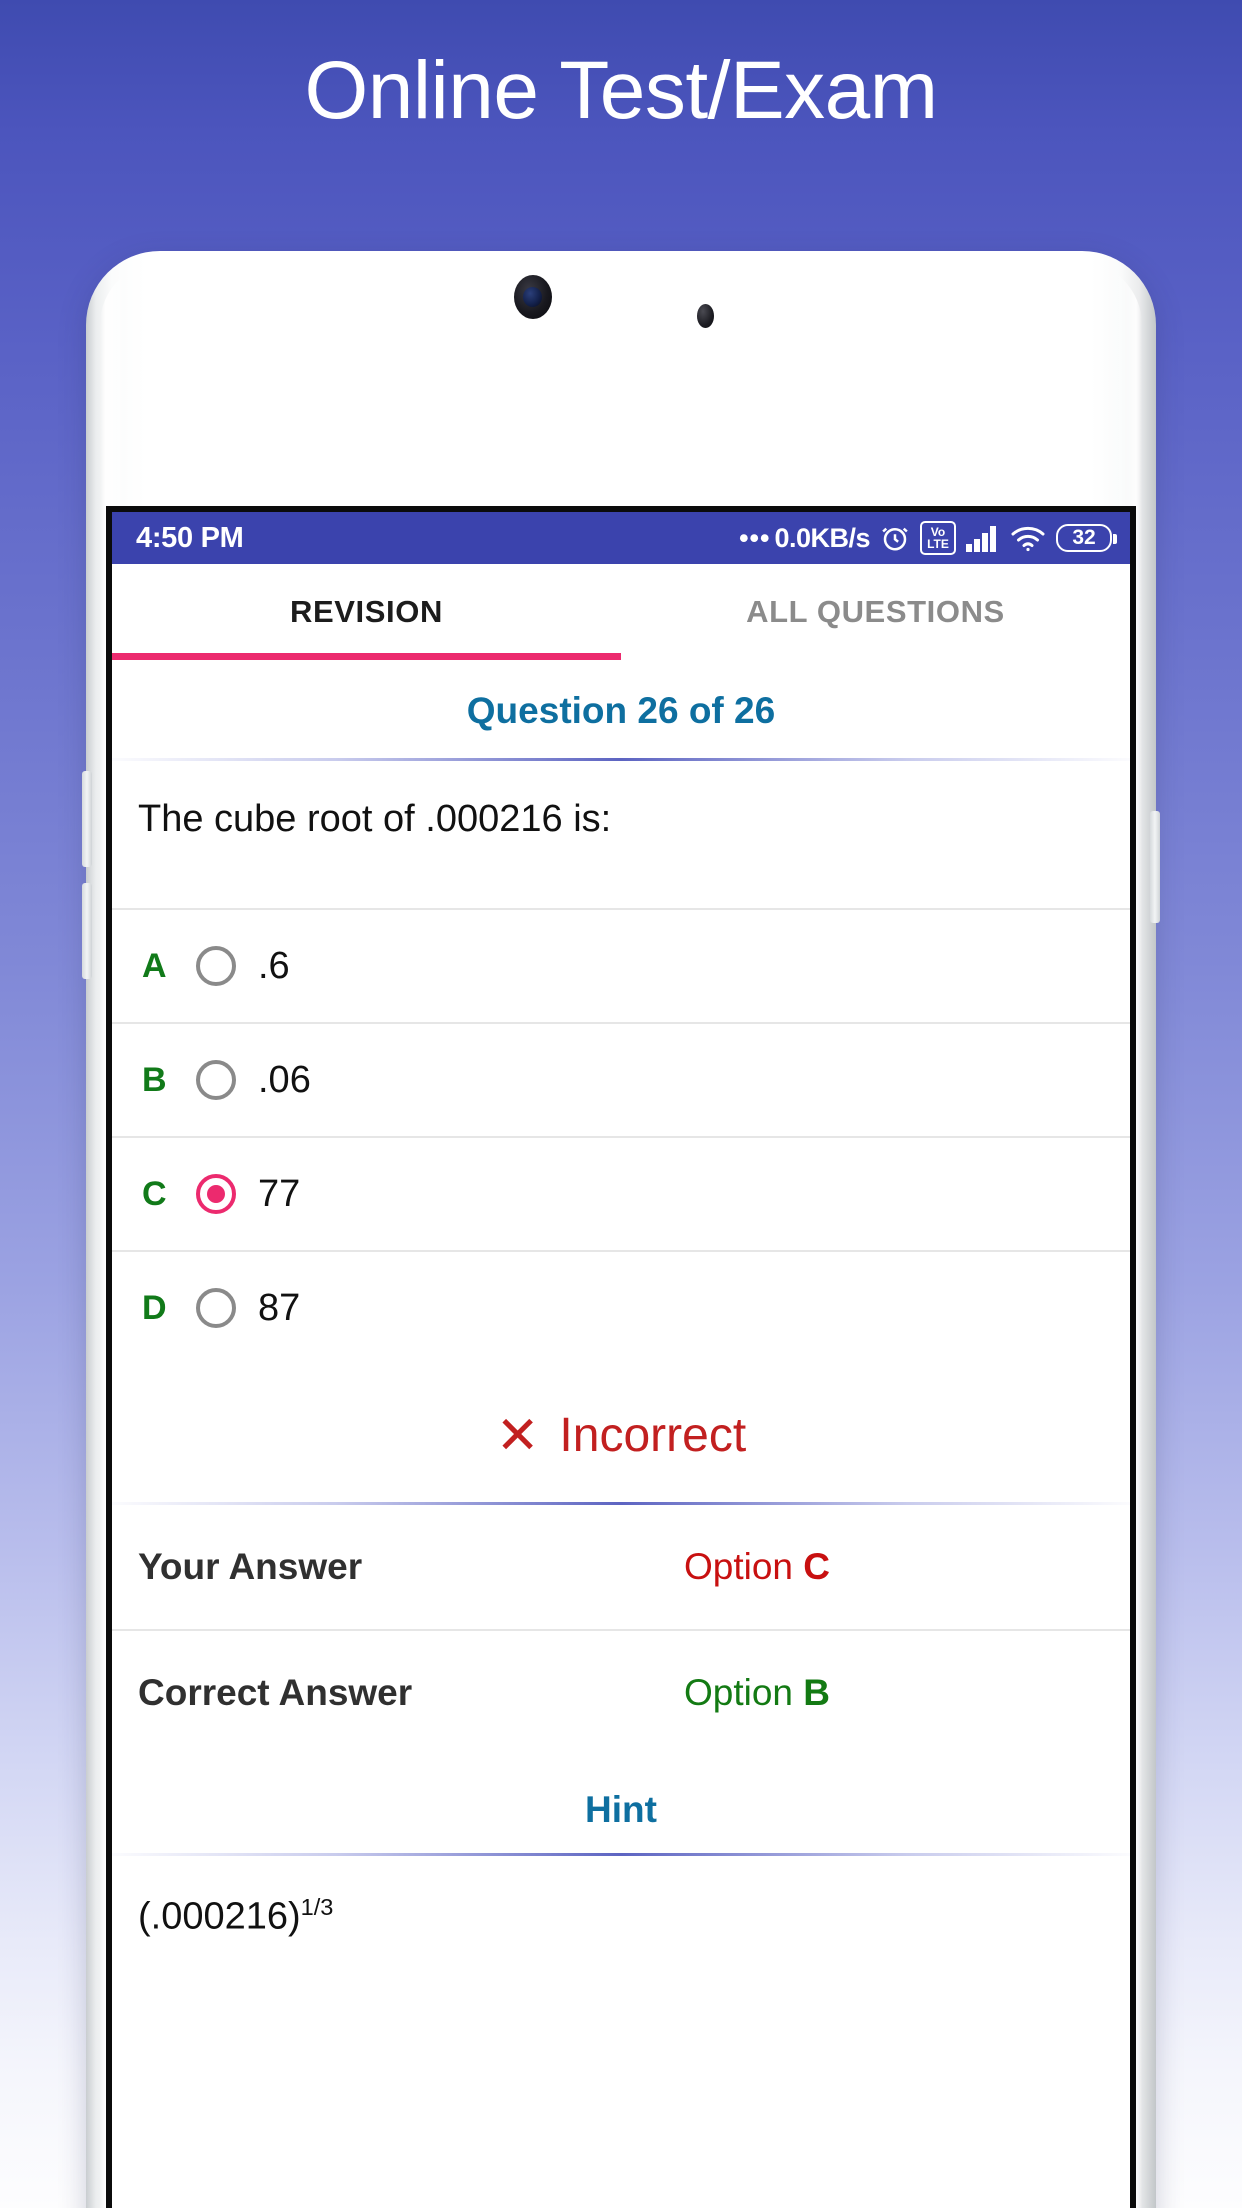  What do you see at coordinates (274, 965) in the screenshot?
I see `option-text: .6` at bounding box center [274, 965].